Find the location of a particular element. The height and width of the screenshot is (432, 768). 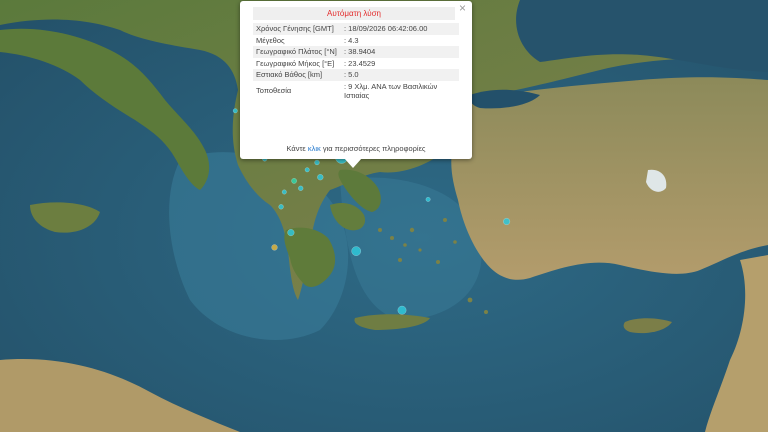

popup-title: Αυτόματη λύση is located at coordinates (354, 13).